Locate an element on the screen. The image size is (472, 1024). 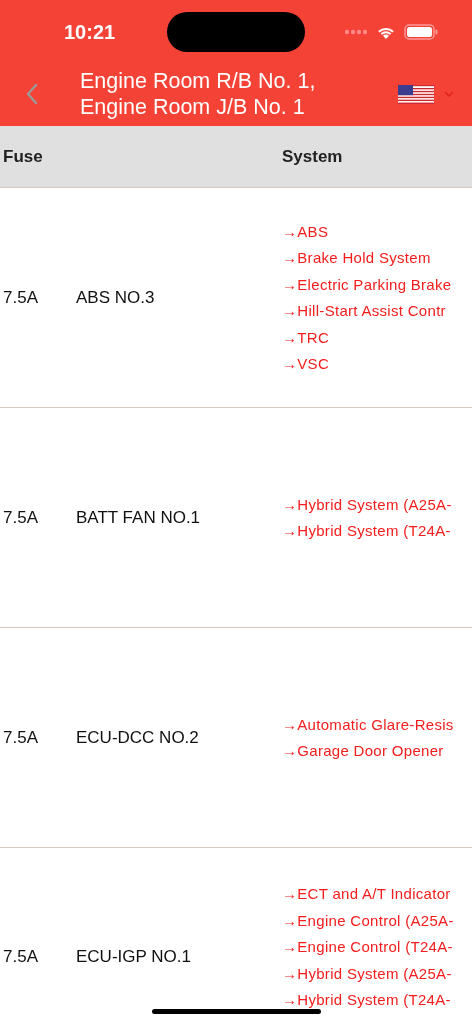
system-link: →Automatic Glare-Resis is located at coordinates (368, 724).